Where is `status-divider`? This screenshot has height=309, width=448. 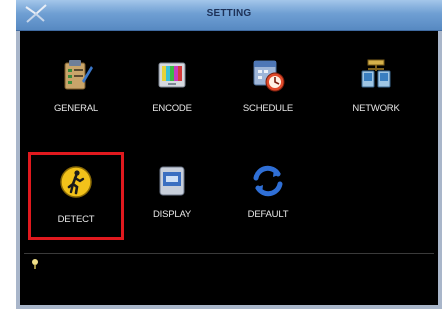
status-divider is located at coordinates (229, 253).